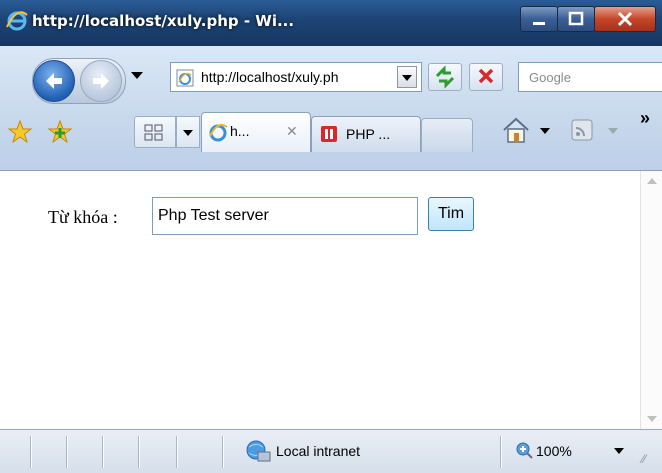 This screenshot has height=473, width=662. Describe the element at coordinates (137, 76) in the screenshot. I see `history-dropdown-icon` at that location.